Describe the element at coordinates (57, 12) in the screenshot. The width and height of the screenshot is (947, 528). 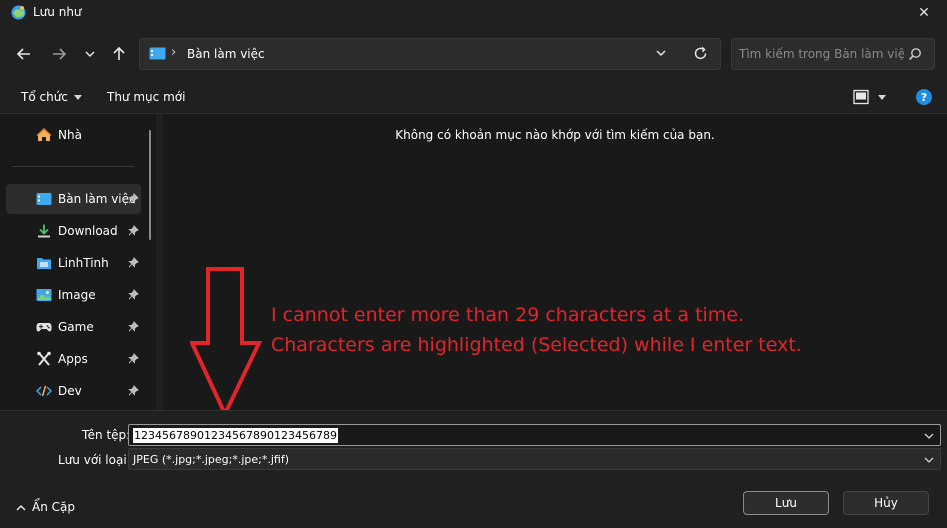
I see `window-title: Lưu như` at that location.